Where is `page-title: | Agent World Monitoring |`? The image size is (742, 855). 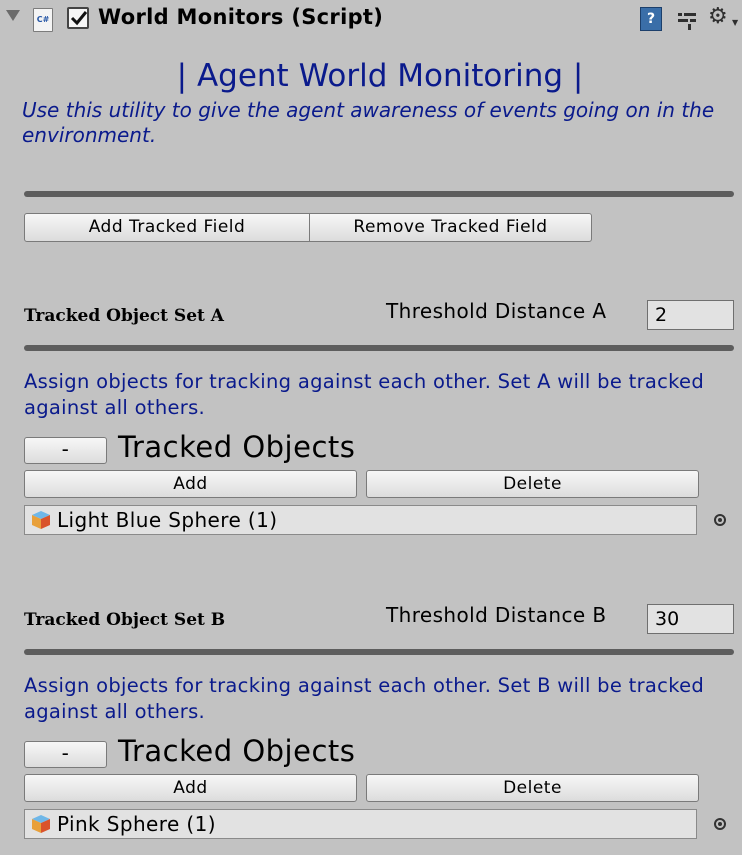 page-title: | Agent World Monitoring | is located at coordinates (380, 76).